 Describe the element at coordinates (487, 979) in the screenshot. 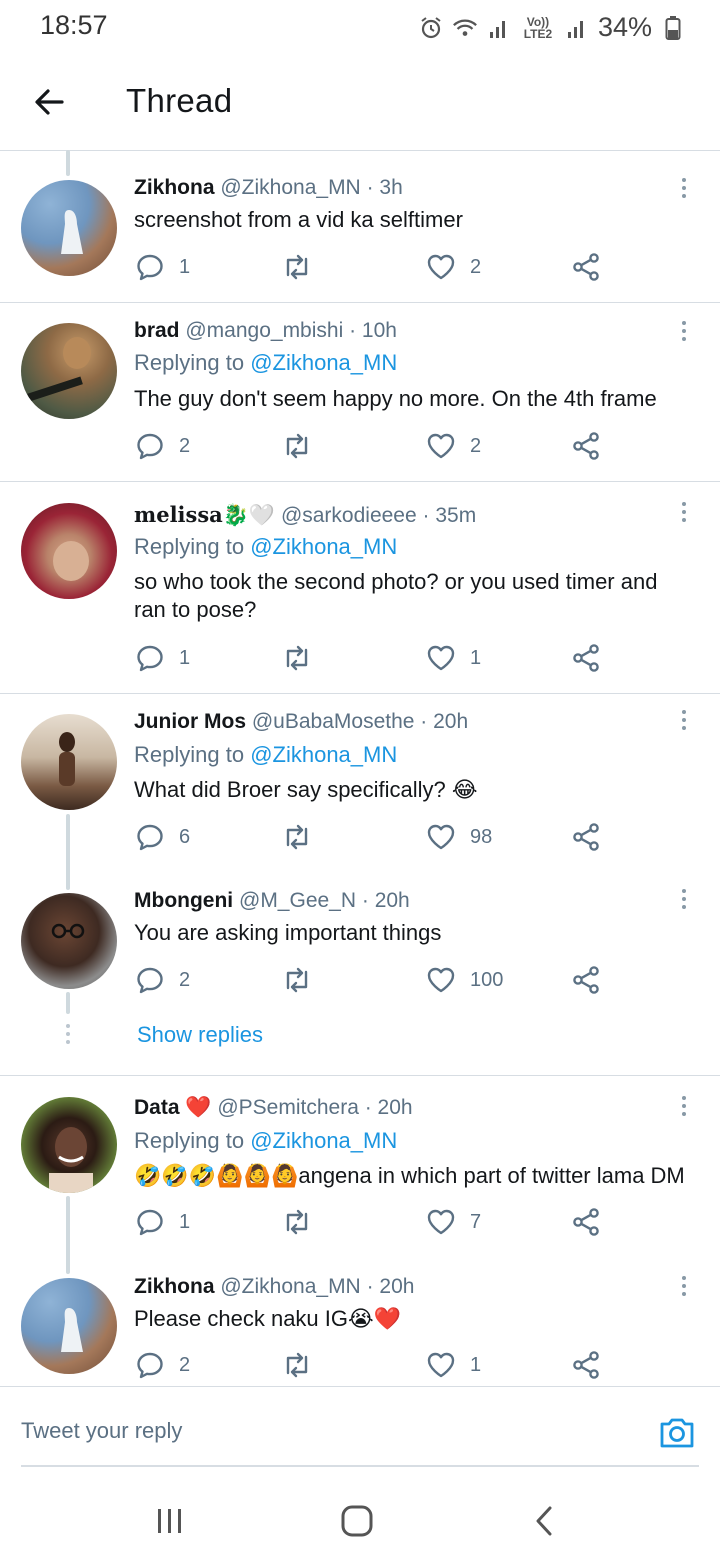

I see `like-count: 100` at that location.